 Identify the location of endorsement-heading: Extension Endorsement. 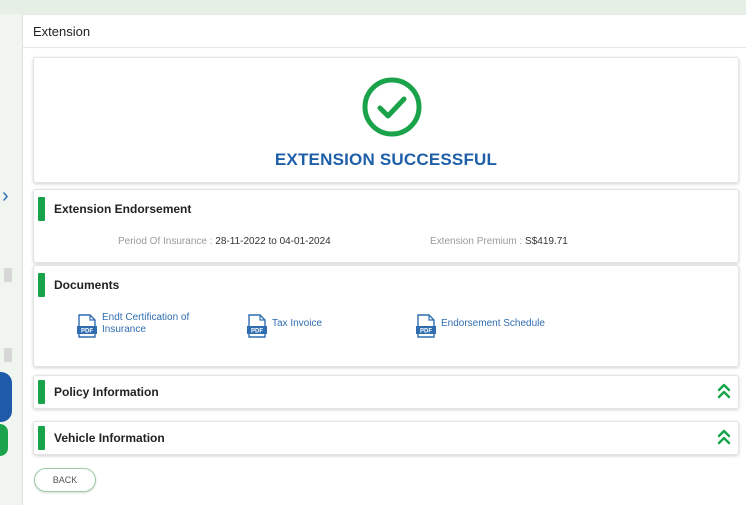
(123, 209).